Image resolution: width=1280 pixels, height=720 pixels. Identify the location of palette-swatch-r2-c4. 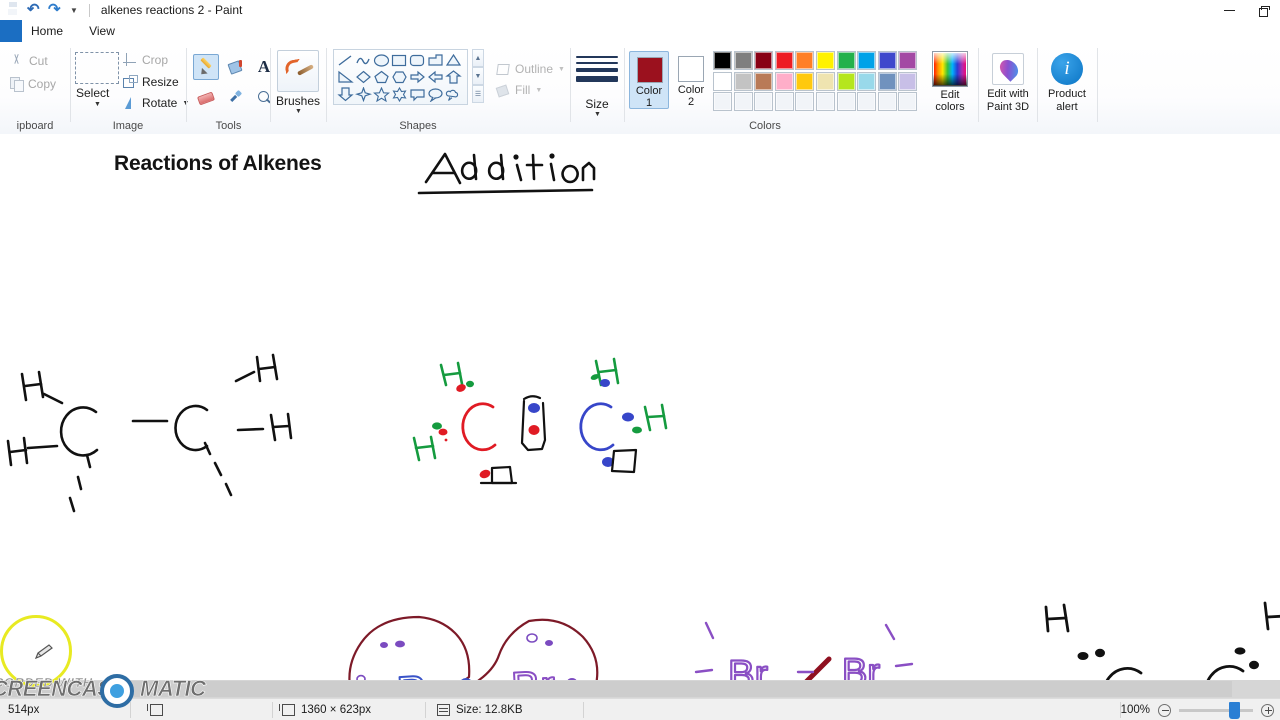
(784, 81).